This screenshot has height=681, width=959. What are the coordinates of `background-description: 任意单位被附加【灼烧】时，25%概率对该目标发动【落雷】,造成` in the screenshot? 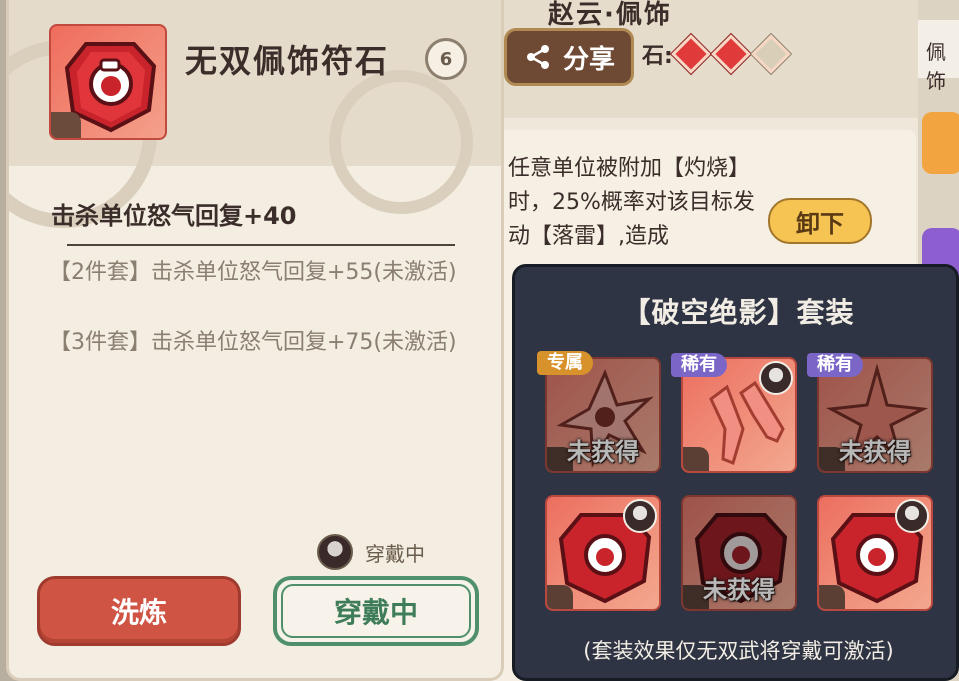 It's located at (631, 202).